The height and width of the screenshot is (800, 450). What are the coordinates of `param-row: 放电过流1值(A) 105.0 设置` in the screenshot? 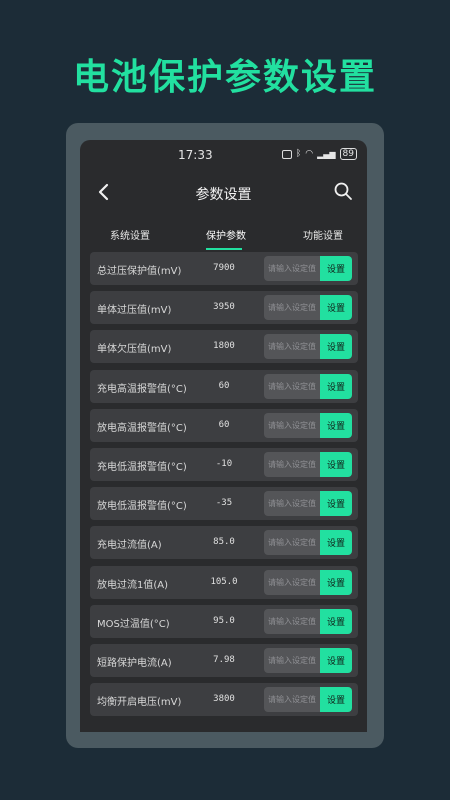 It's located at (224, 582).